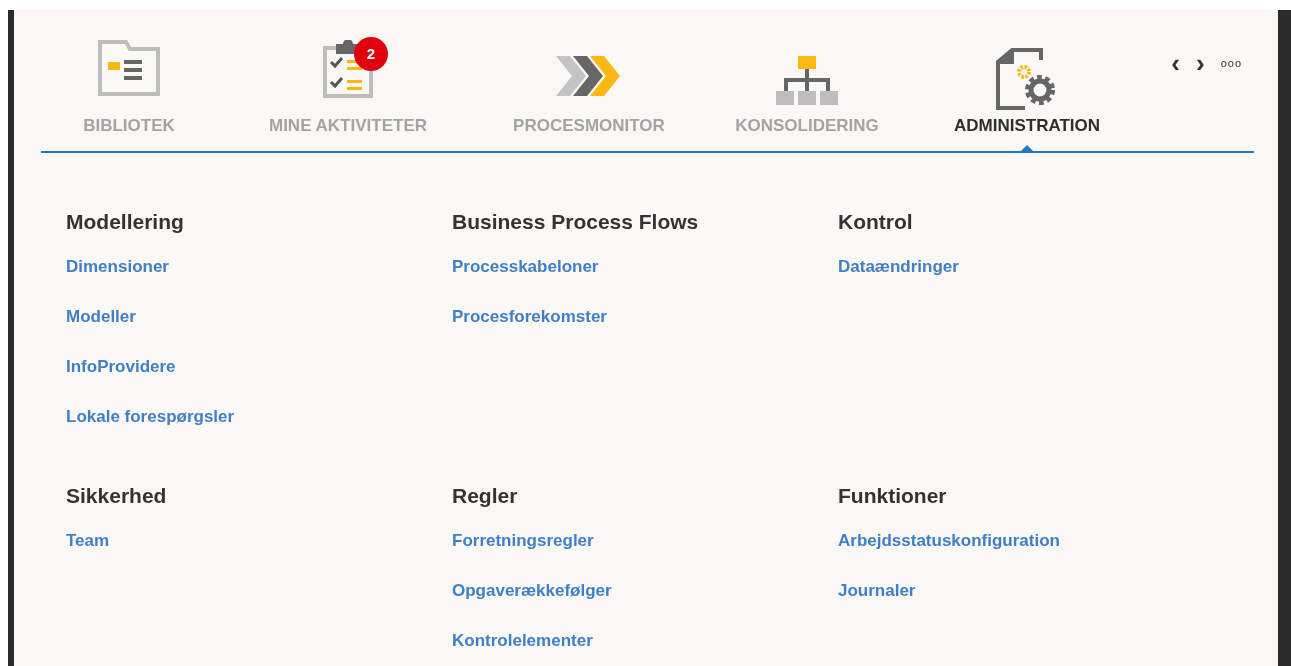 This screenshot has width=1291, height=666. What do you see at coordinates (576, 222) in the screenshot?
I see `section-heading: Business Process Flows` at bounding box center [576, 222].